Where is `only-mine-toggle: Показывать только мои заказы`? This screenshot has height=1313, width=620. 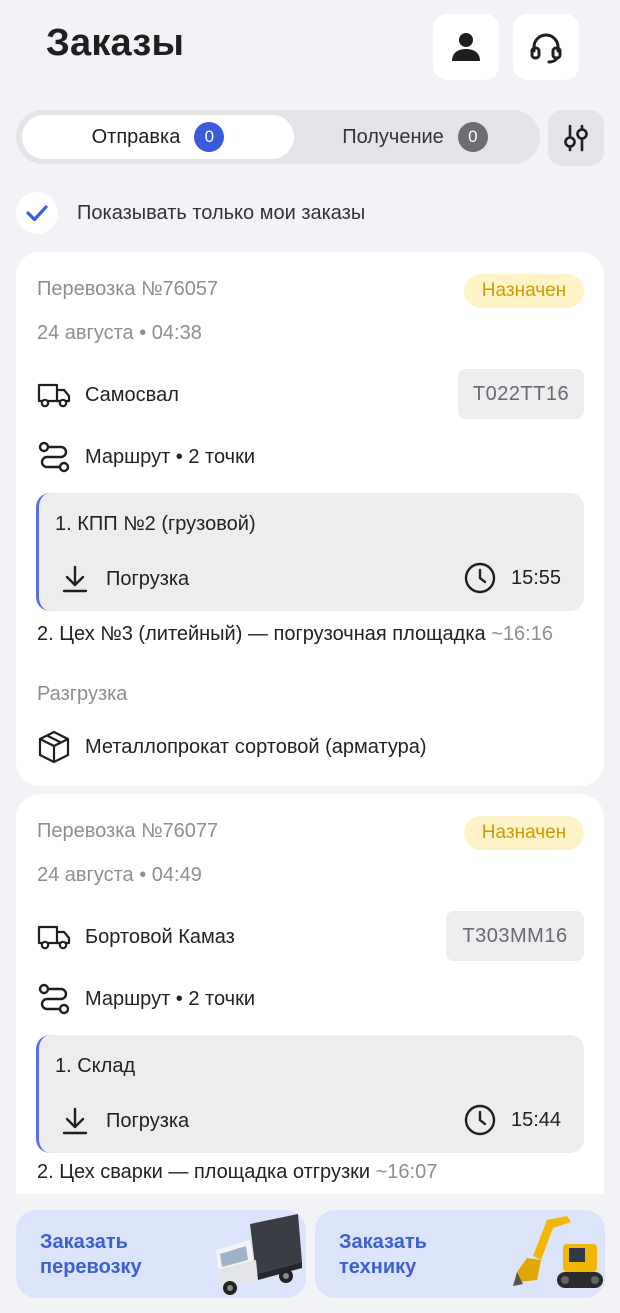
only-mine-toggle: Показывать только мои заказы is located at coordinates (190, 213).